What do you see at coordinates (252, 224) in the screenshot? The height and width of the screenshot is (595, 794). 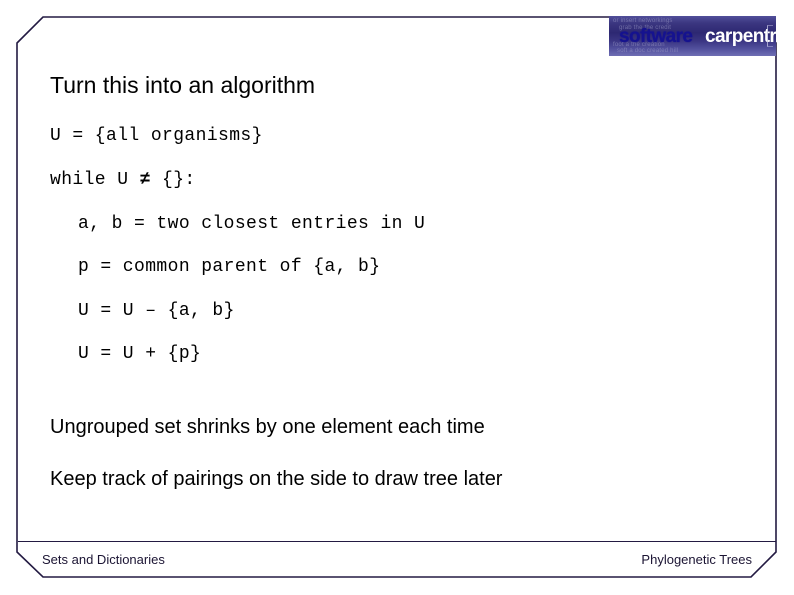 I see `code-line-3: a, b = two closest entries in U` at bounding box center [252, 224].